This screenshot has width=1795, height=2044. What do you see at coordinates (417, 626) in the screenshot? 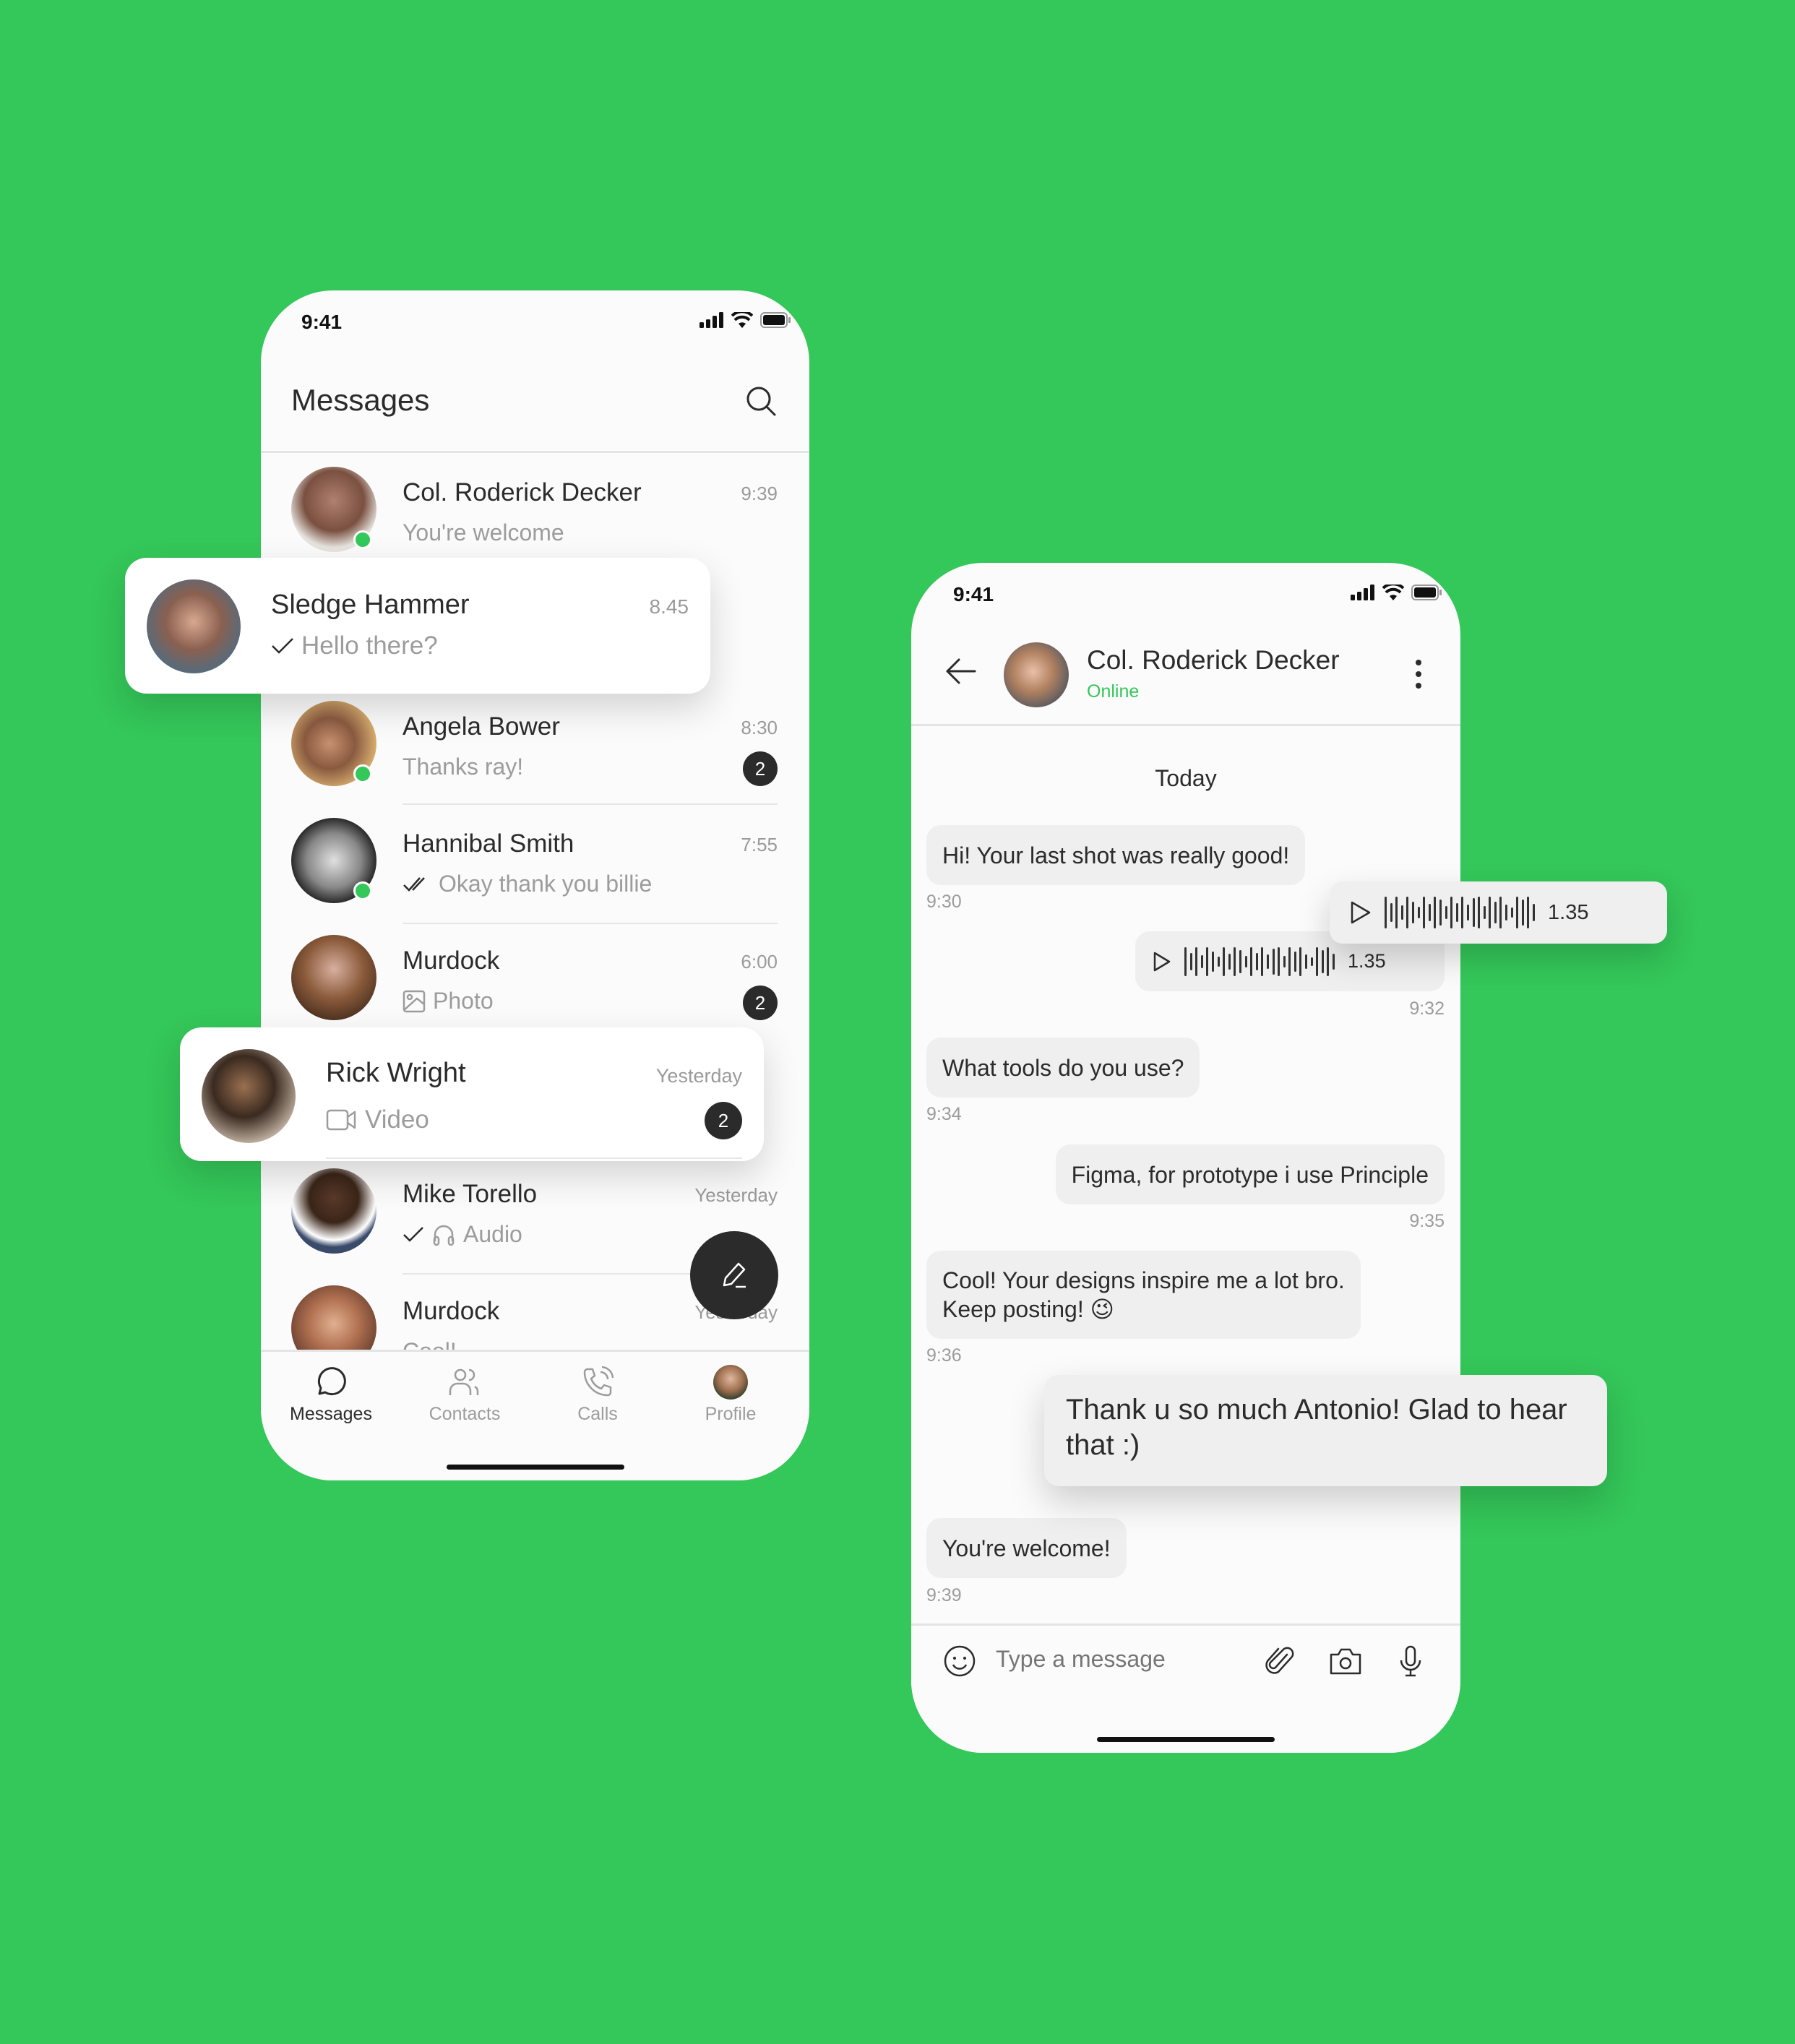
I see `conversation-item-highlighted: Sledge Hammer 8.45 Hello there?` at bounding box center [417, 626].